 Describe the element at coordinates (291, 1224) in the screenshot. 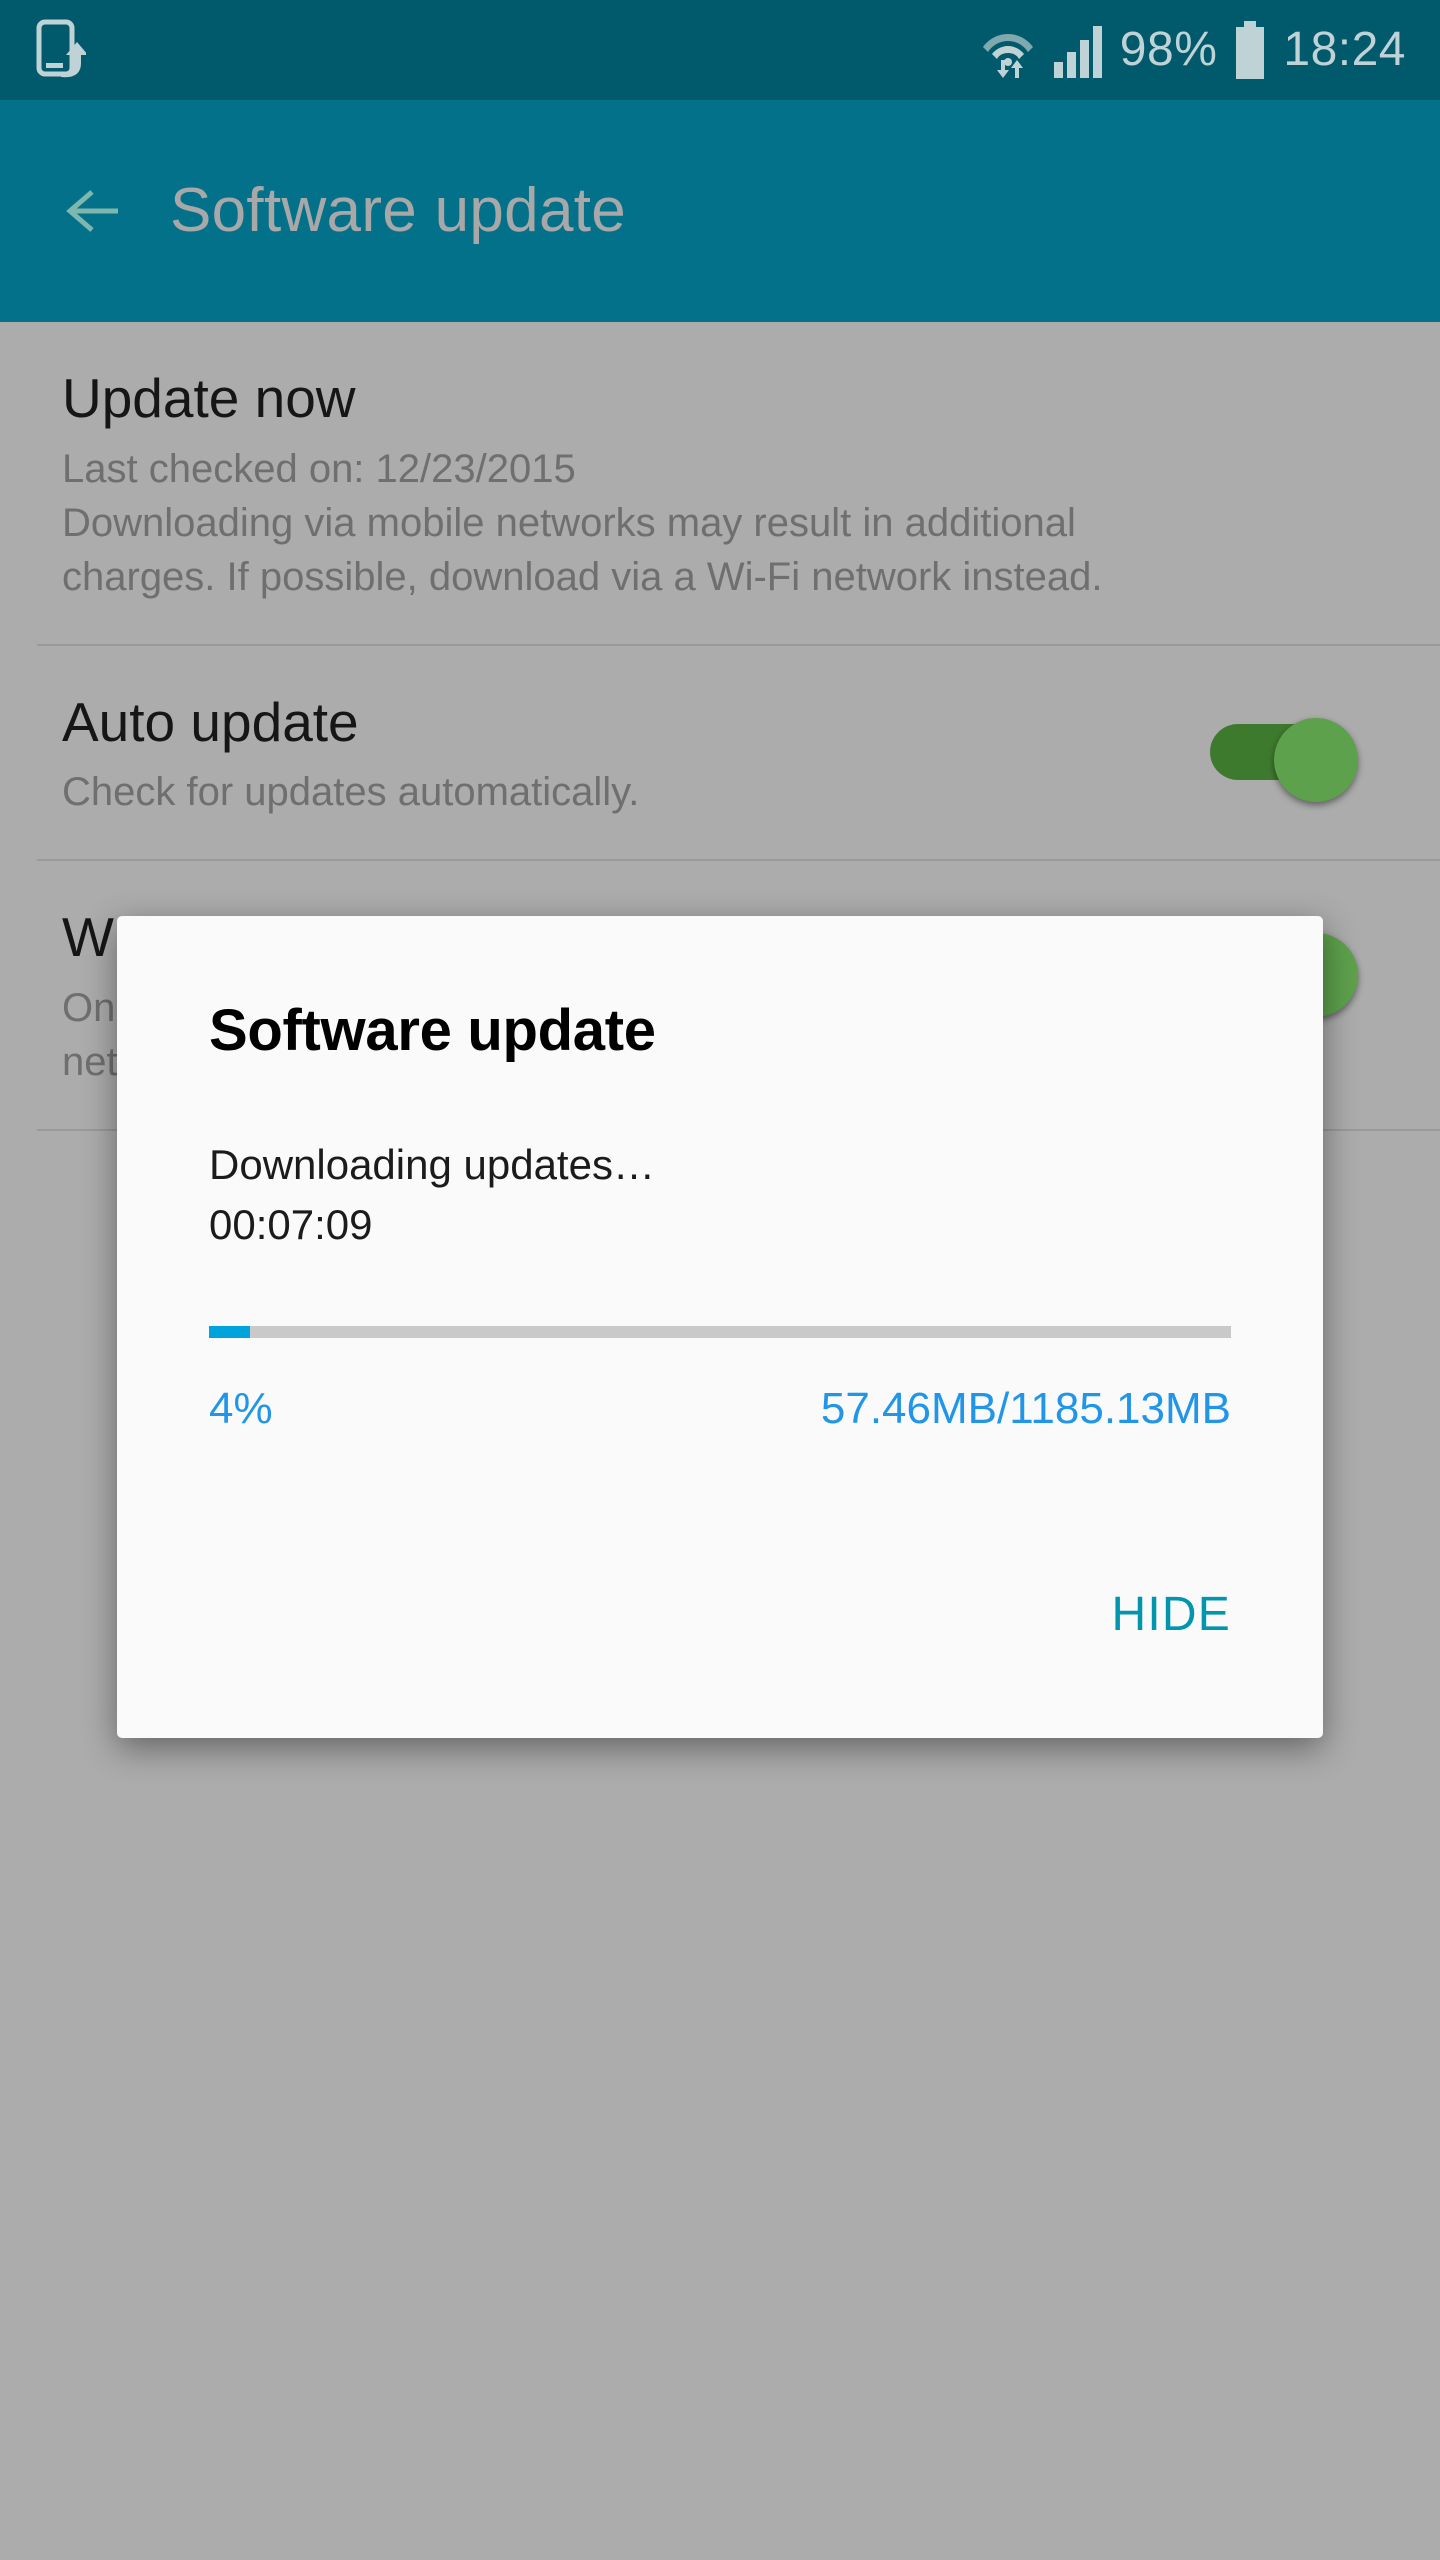

I see `dialog-elapsed-timer: 00:07:09` at that location.